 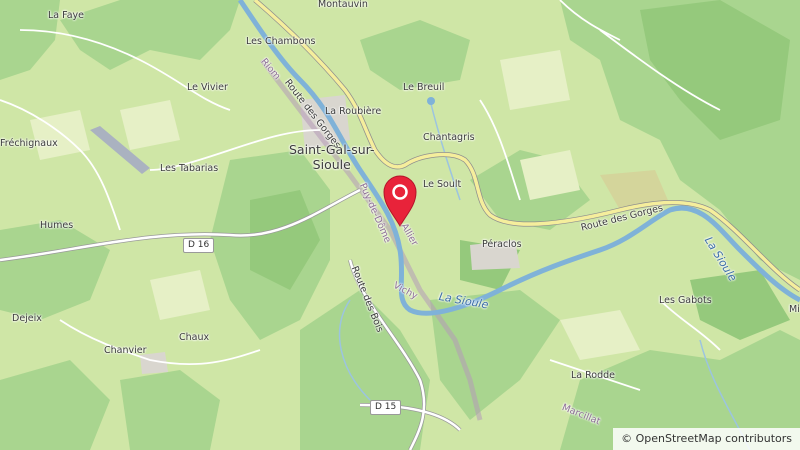 I want to click on place-label-peraclos: Péraclos, so click(x=502, y=244).